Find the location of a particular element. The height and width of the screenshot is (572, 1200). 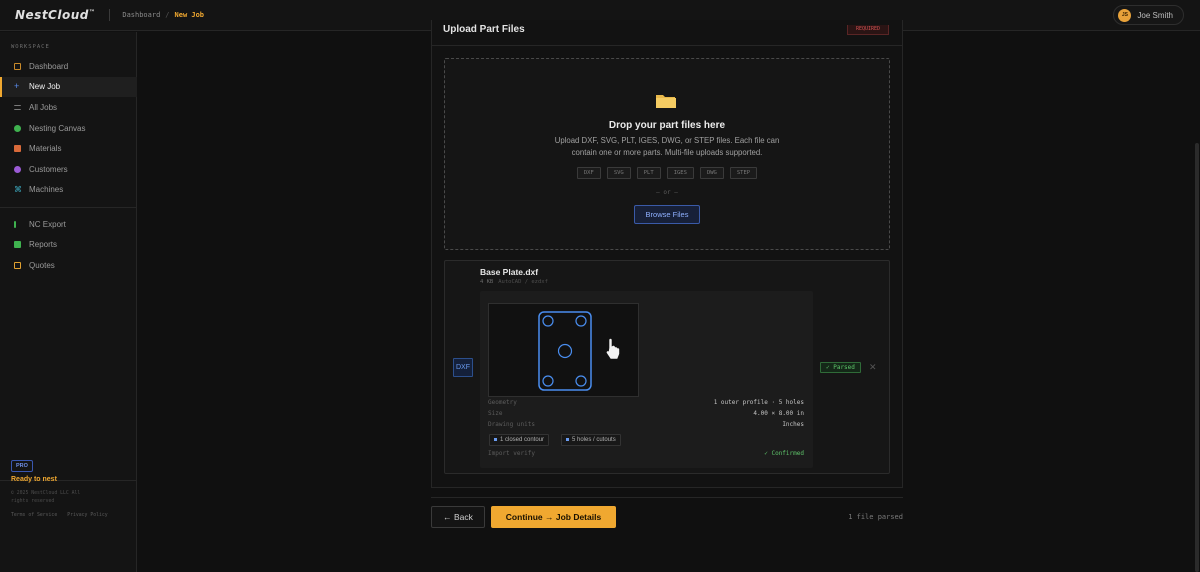

back-button: ← Back is located at coordinates (458, 517).